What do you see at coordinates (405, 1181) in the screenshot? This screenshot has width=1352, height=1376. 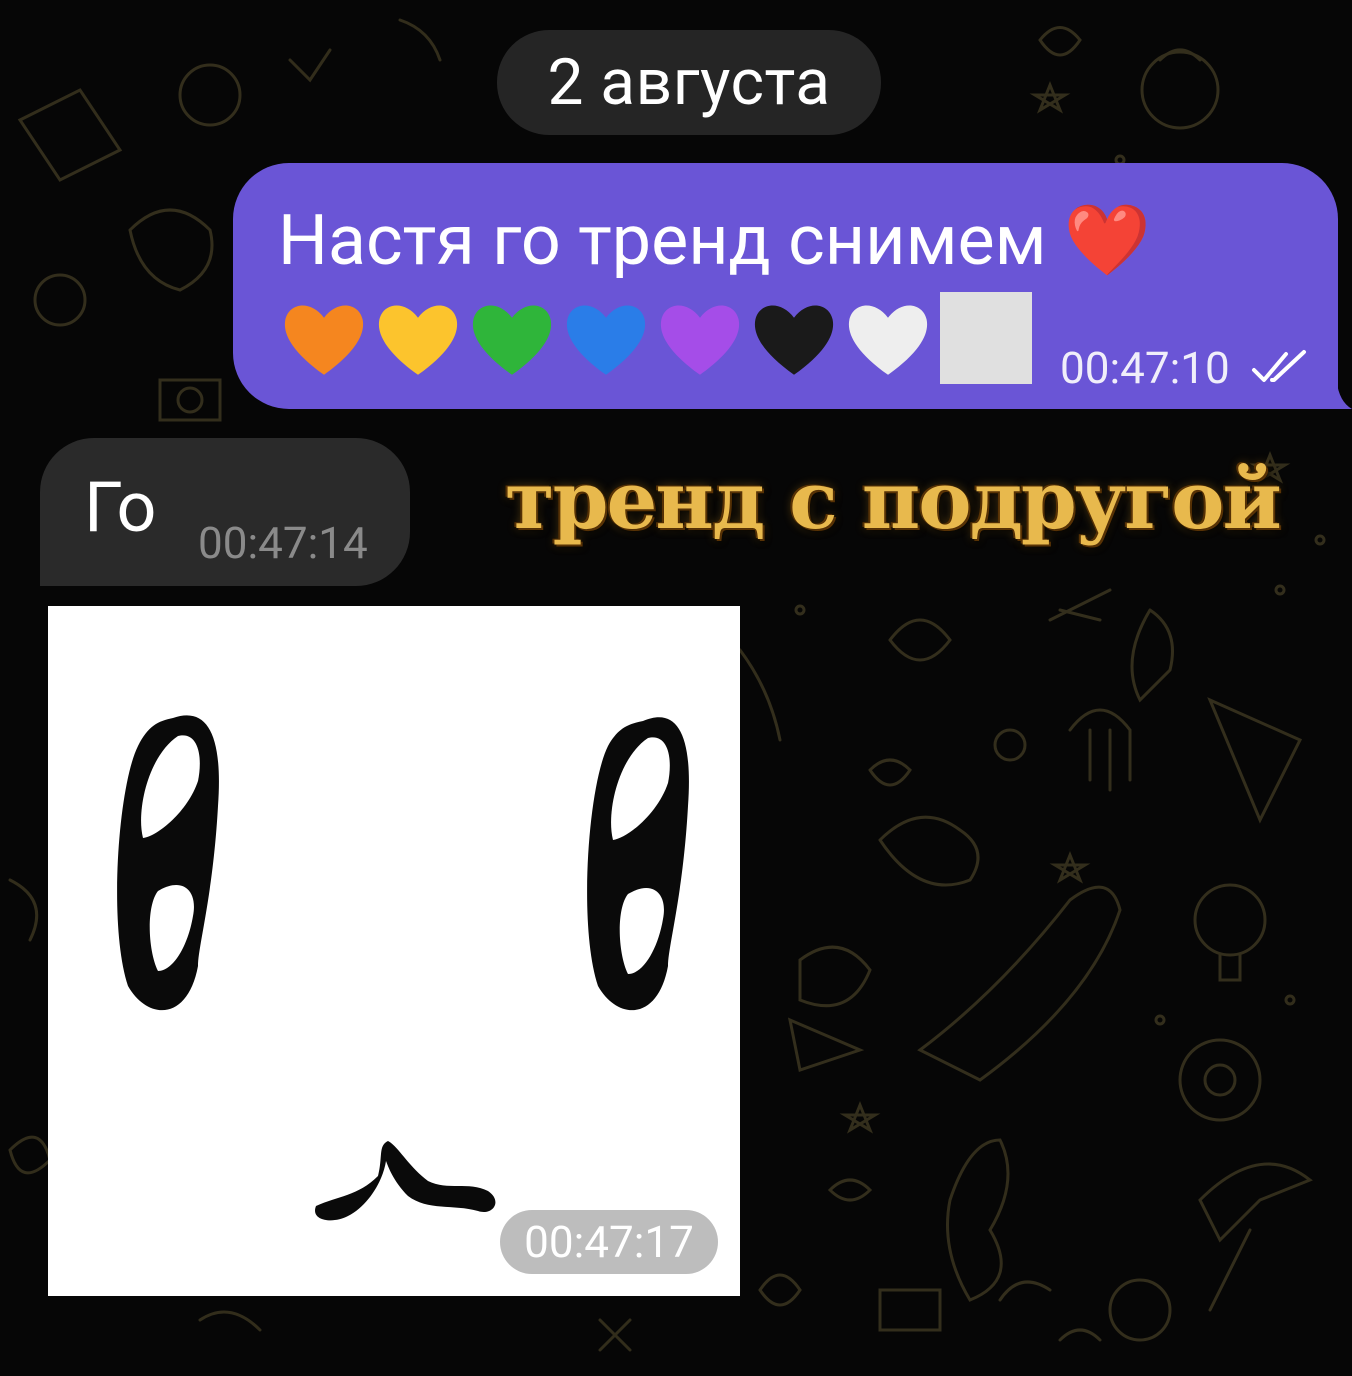 I see `mouth-icon` at bounding box center [405, 1181].